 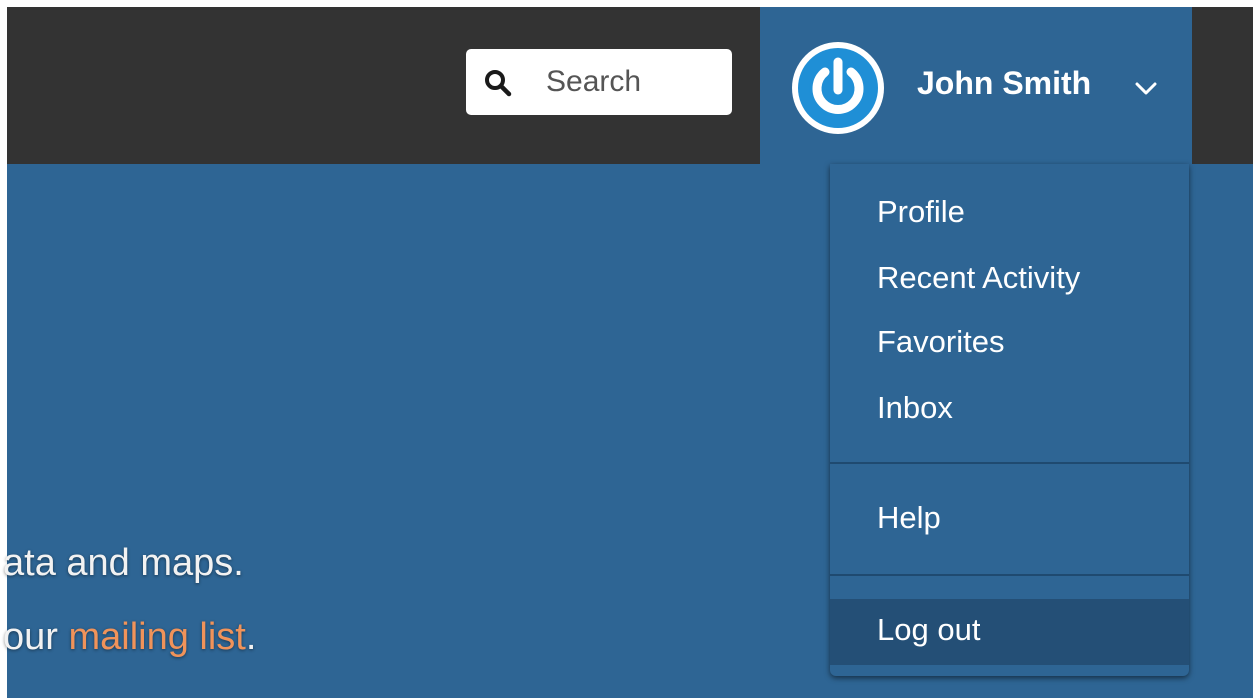 I want to click on menu-item-profile: Profile, so click(x=1009, y=215).